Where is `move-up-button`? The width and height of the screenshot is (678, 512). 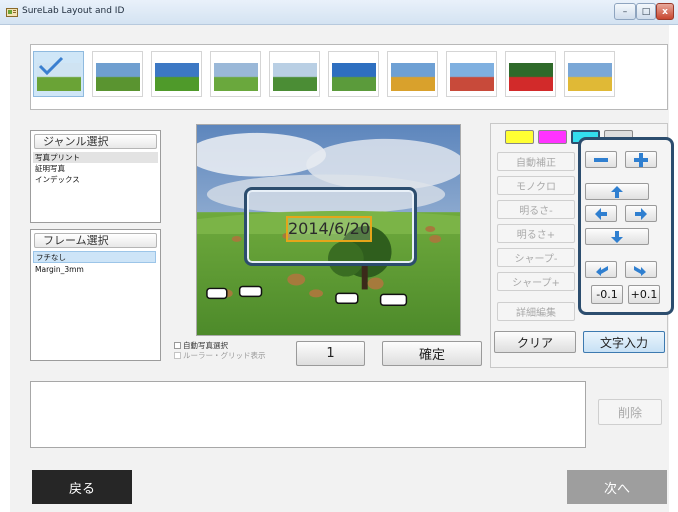
move-up-button is located at coordinates (617, 191).